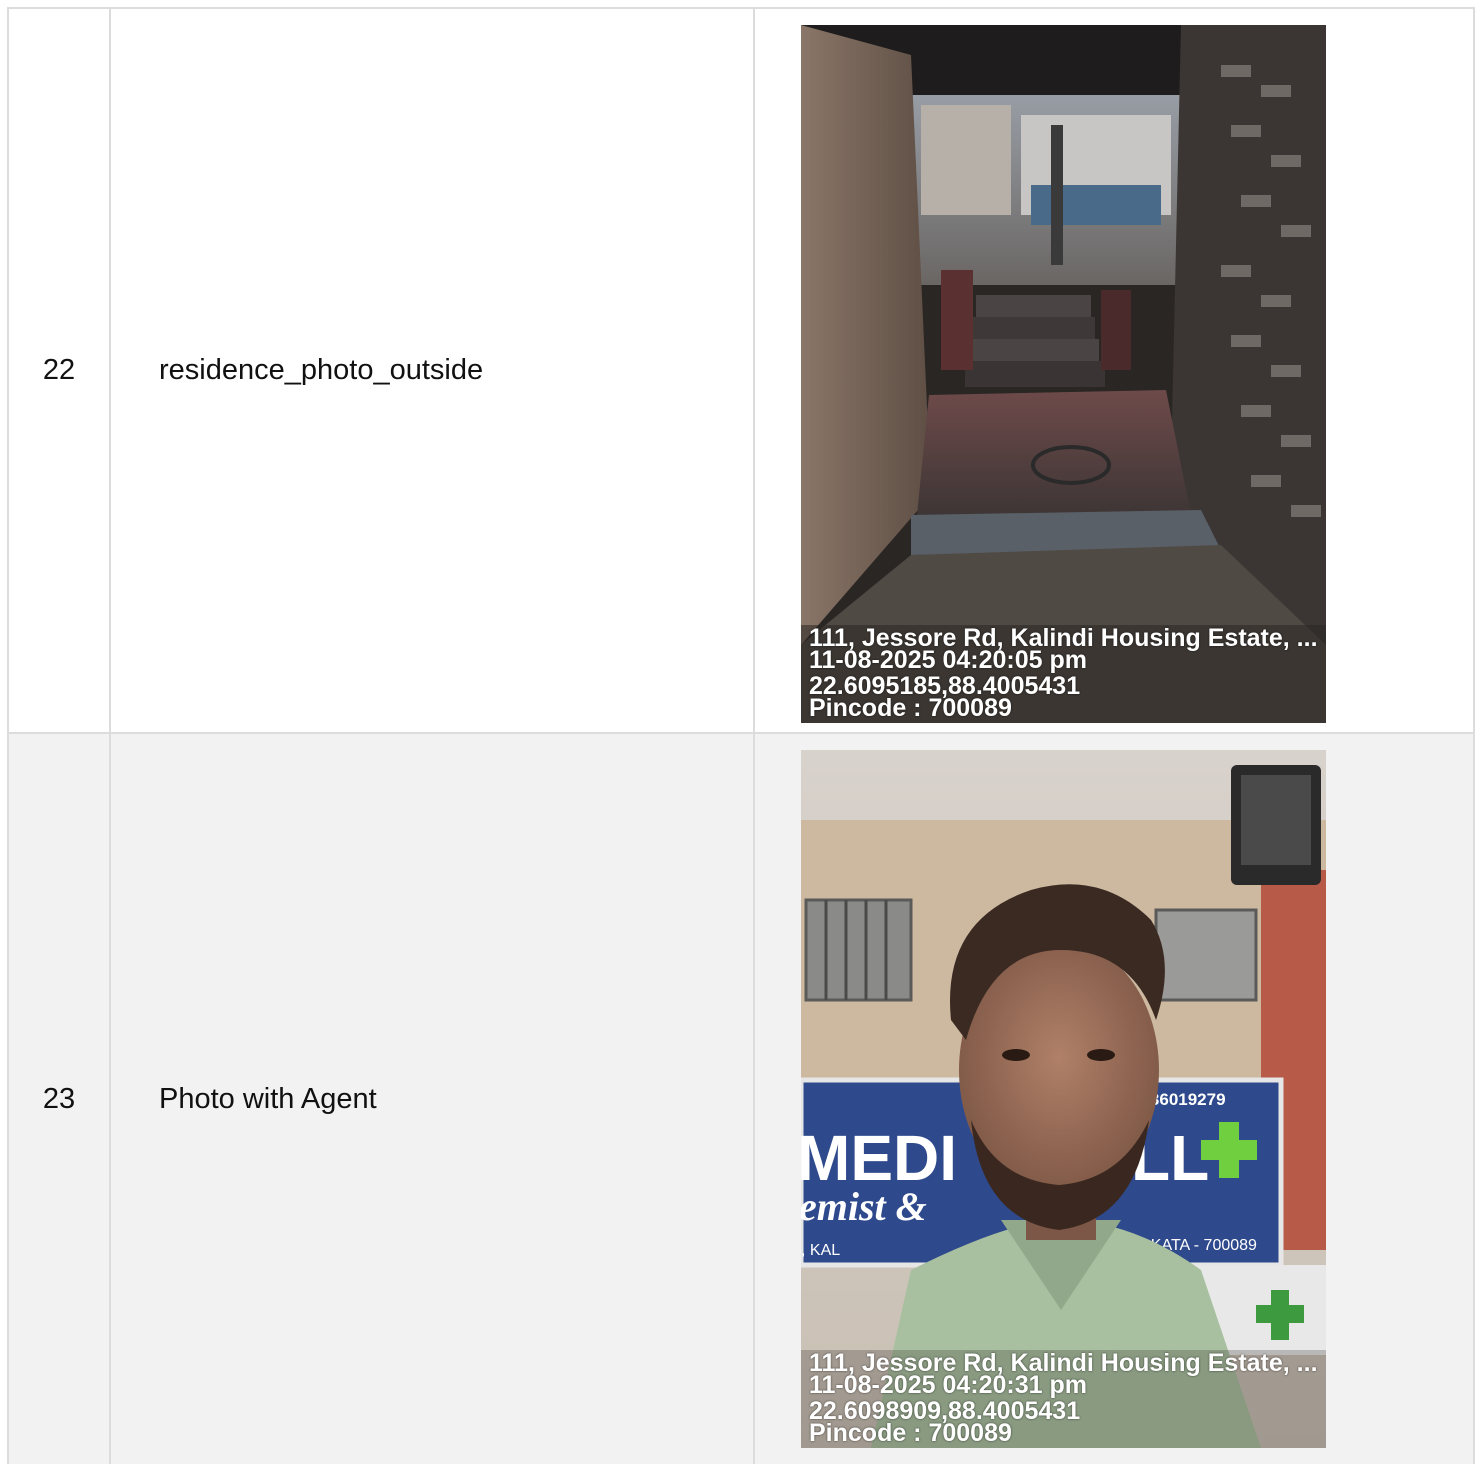  Describe the element at coordinates (948, 1385) in the screenshot. I see `photo-timestamp: 11-08-2025 04:20:31 pm` at that location.